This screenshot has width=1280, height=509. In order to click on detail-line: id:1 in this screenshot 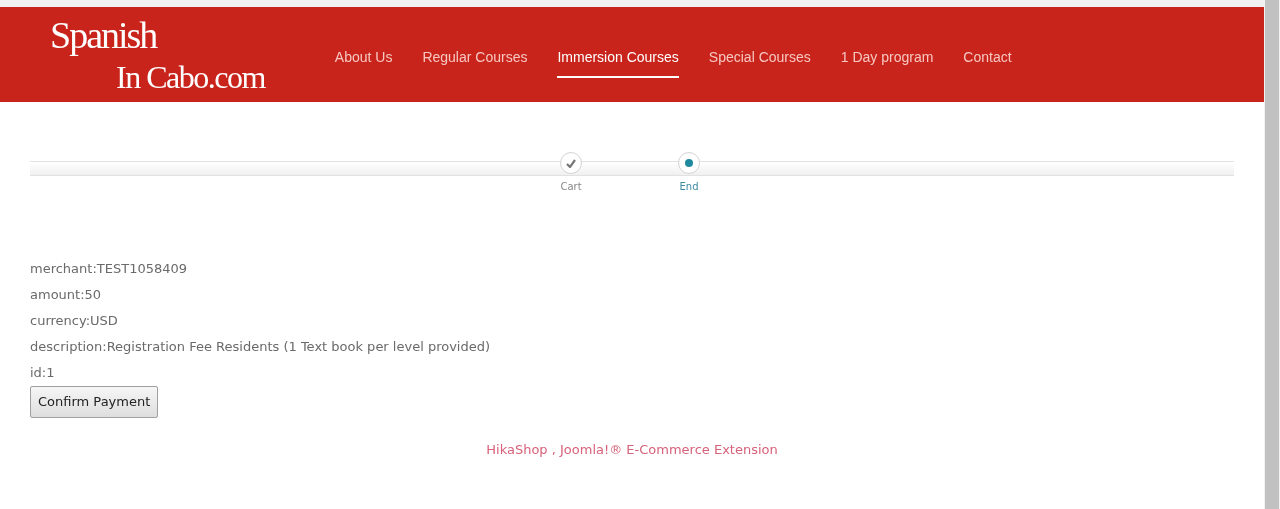, I will do `click(43, 373)`.